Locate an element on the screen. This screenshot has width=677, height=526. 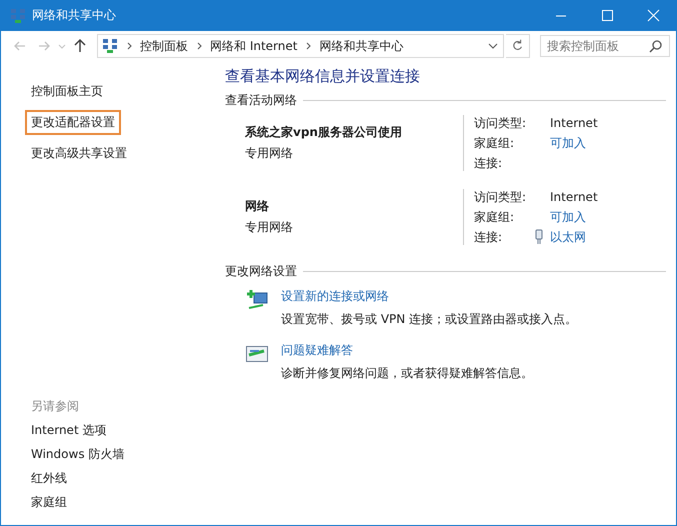
task-description: 设置宽带、拨号或 VPN 连接；或设置路由器或接入点。 is located at coordinates (429, 319).